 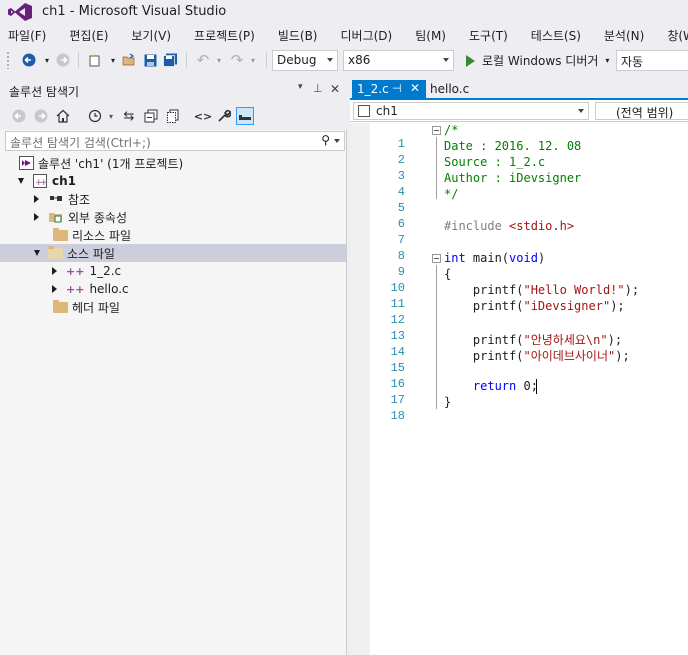 I want to click on filter-dropdown-icon: ▾, so click(x=111, y=116).